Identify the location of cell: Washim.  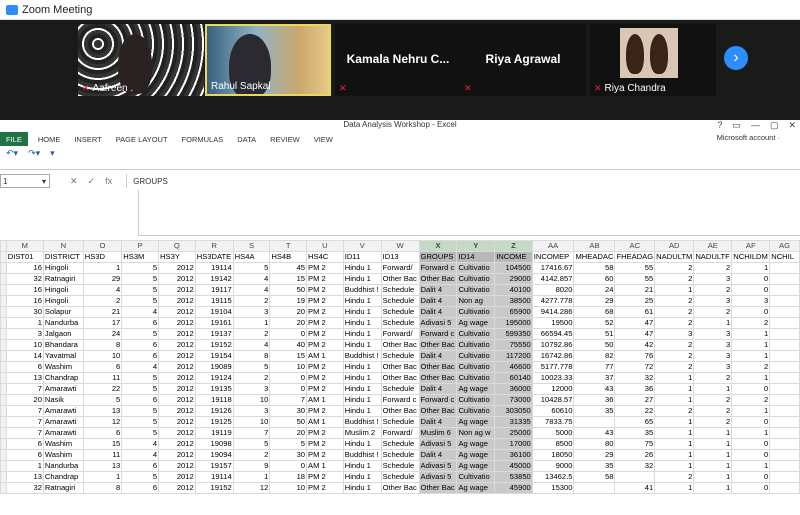
(63, 455).